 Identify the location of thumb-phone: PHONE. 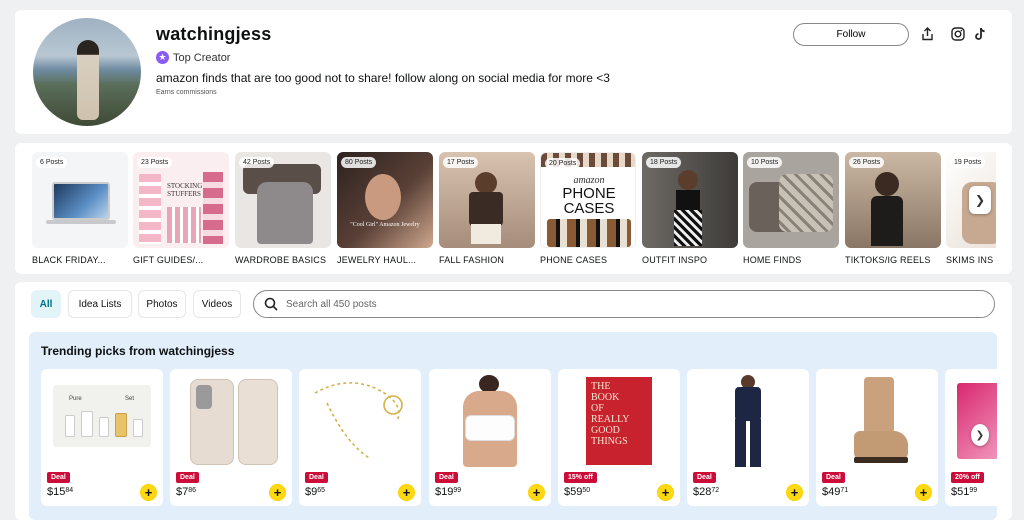
(589, 193).